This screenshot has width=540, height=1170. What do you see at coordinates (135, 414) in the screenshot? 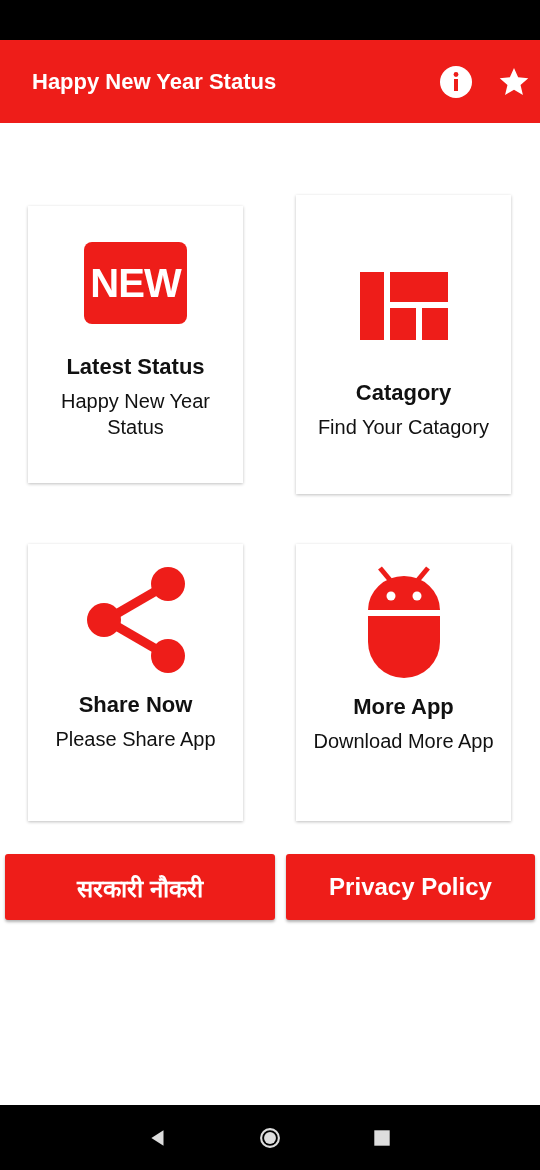
I see `card-subtitle: Happy New Year Status` at bounding box center [135, 414].